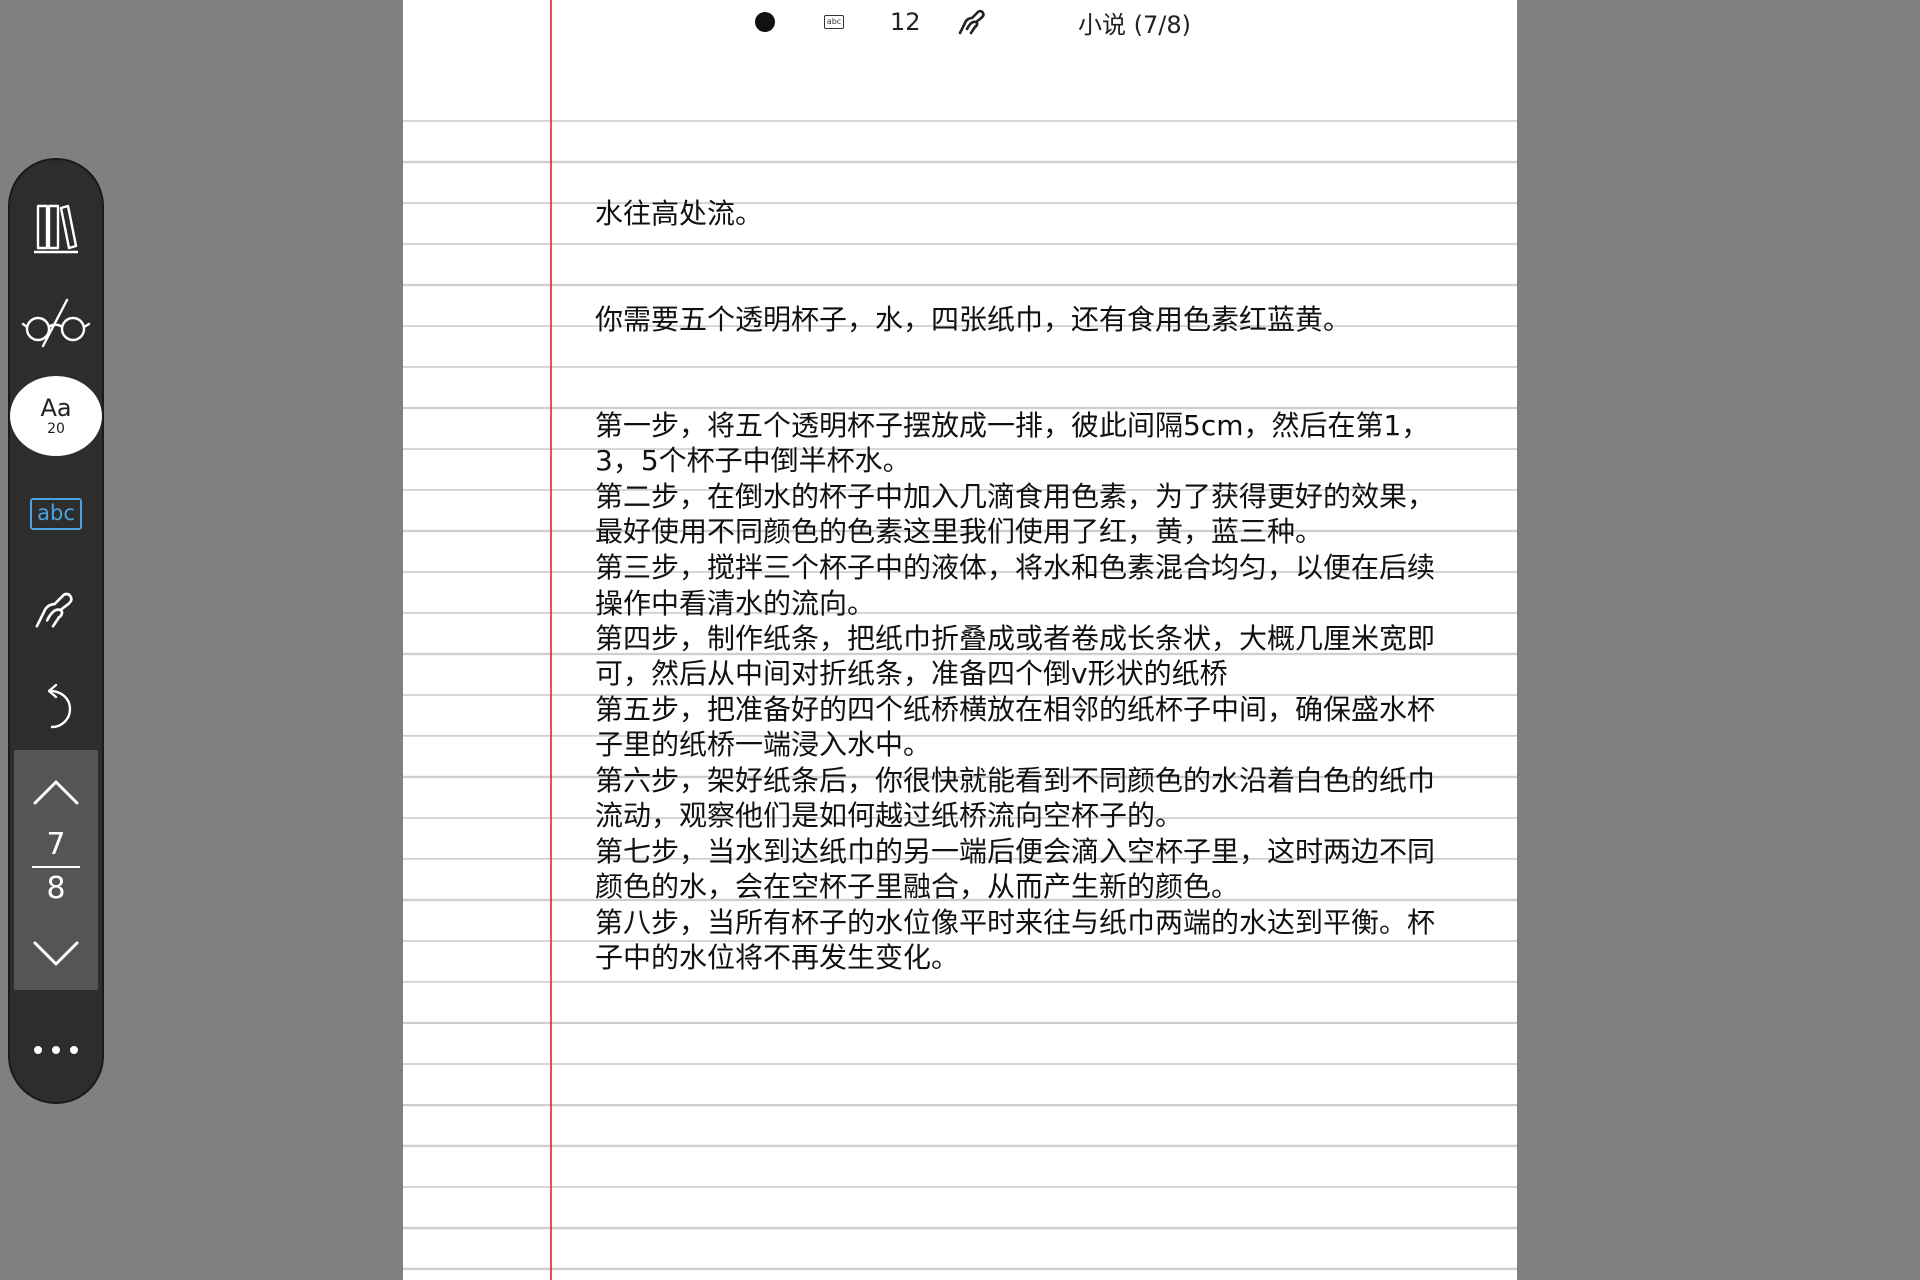  I want to click on library-icon, so click(56, 229).